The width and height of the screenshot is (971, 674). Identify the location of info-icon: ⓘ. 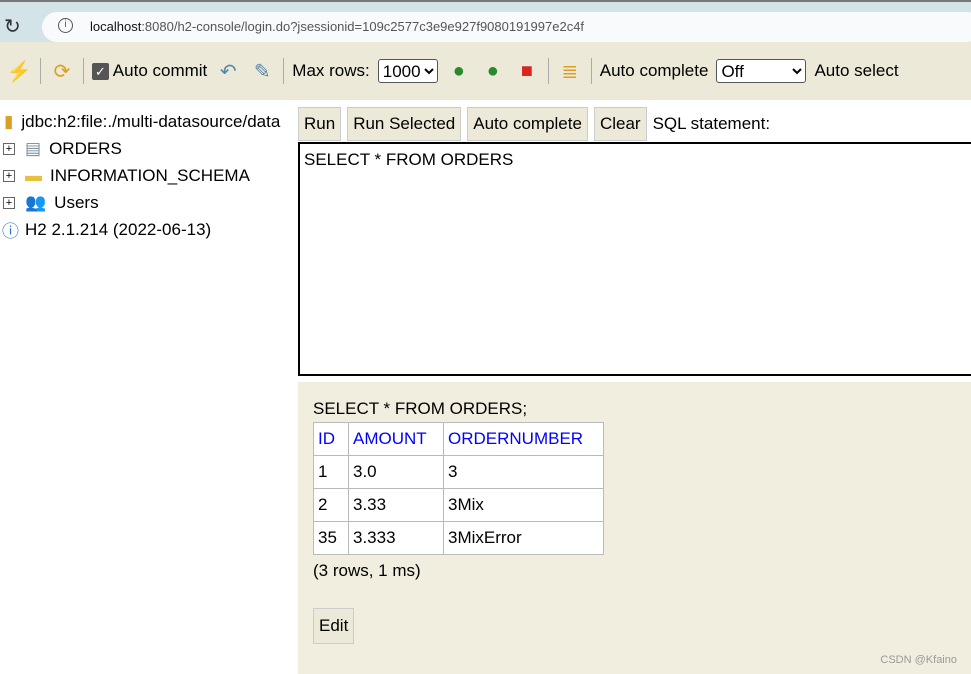
(10, 231).